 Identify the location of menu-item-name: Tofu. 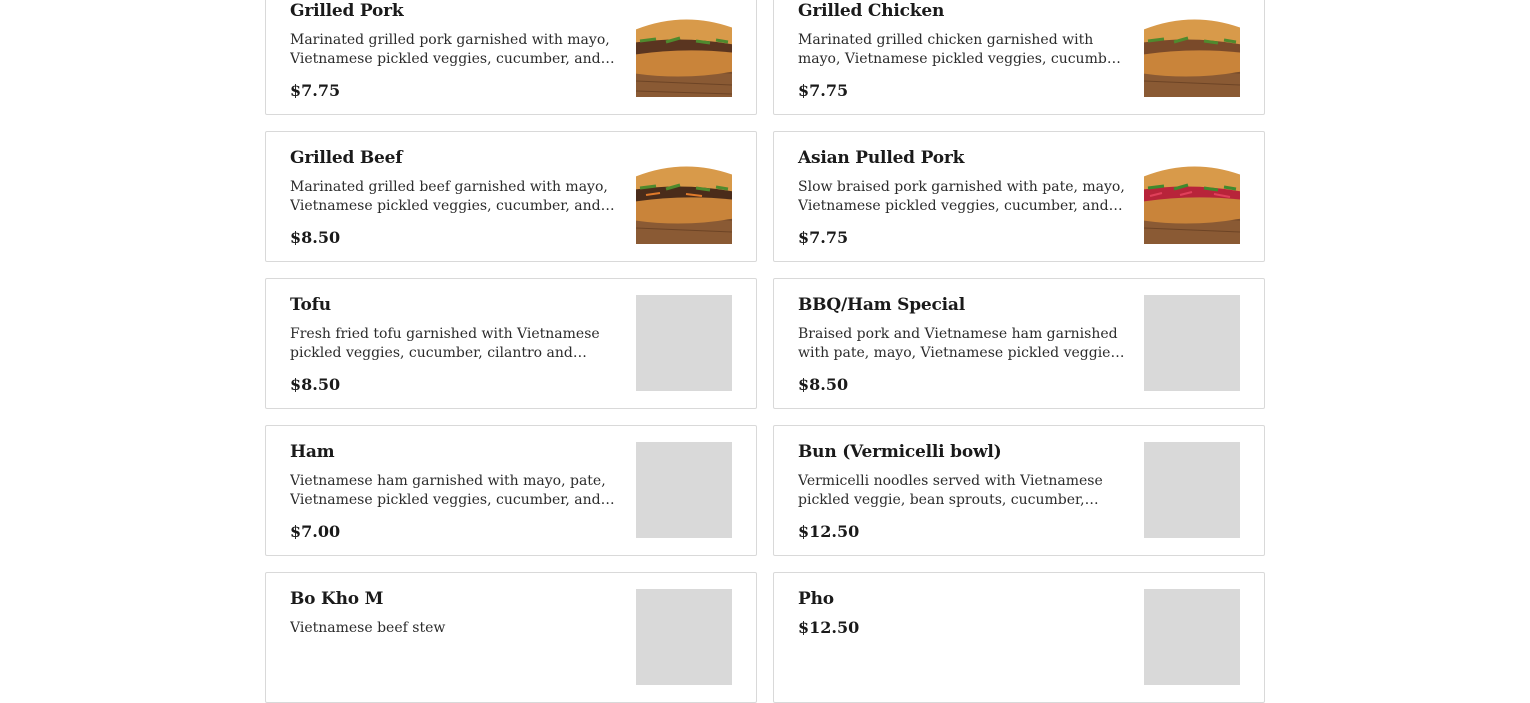
(310, 305).